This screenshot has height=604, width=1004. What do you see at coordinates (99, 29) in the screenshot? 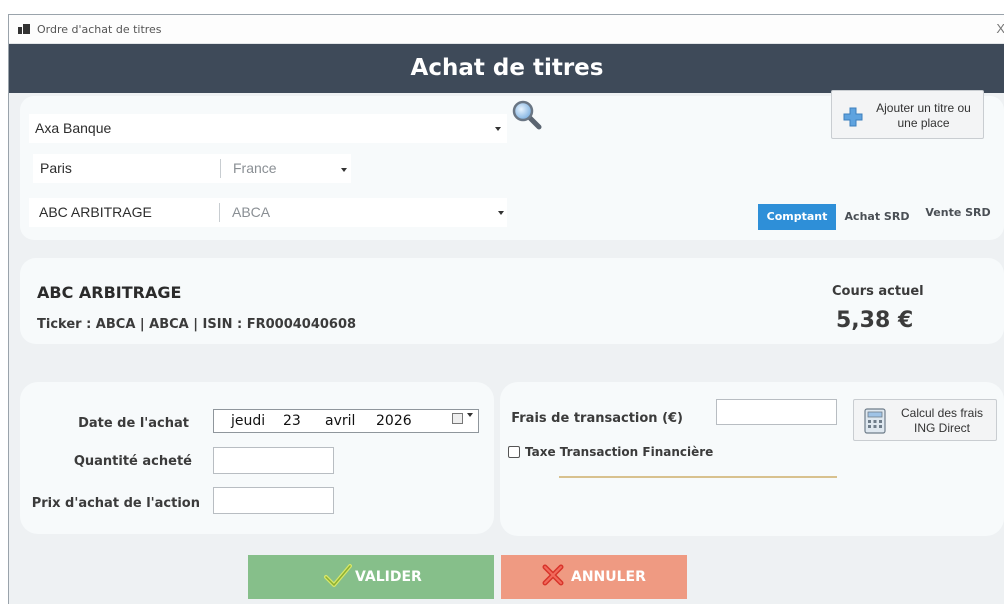
I see `window-title: Ordre d'achat de titres` at bounding box center [99, 29].